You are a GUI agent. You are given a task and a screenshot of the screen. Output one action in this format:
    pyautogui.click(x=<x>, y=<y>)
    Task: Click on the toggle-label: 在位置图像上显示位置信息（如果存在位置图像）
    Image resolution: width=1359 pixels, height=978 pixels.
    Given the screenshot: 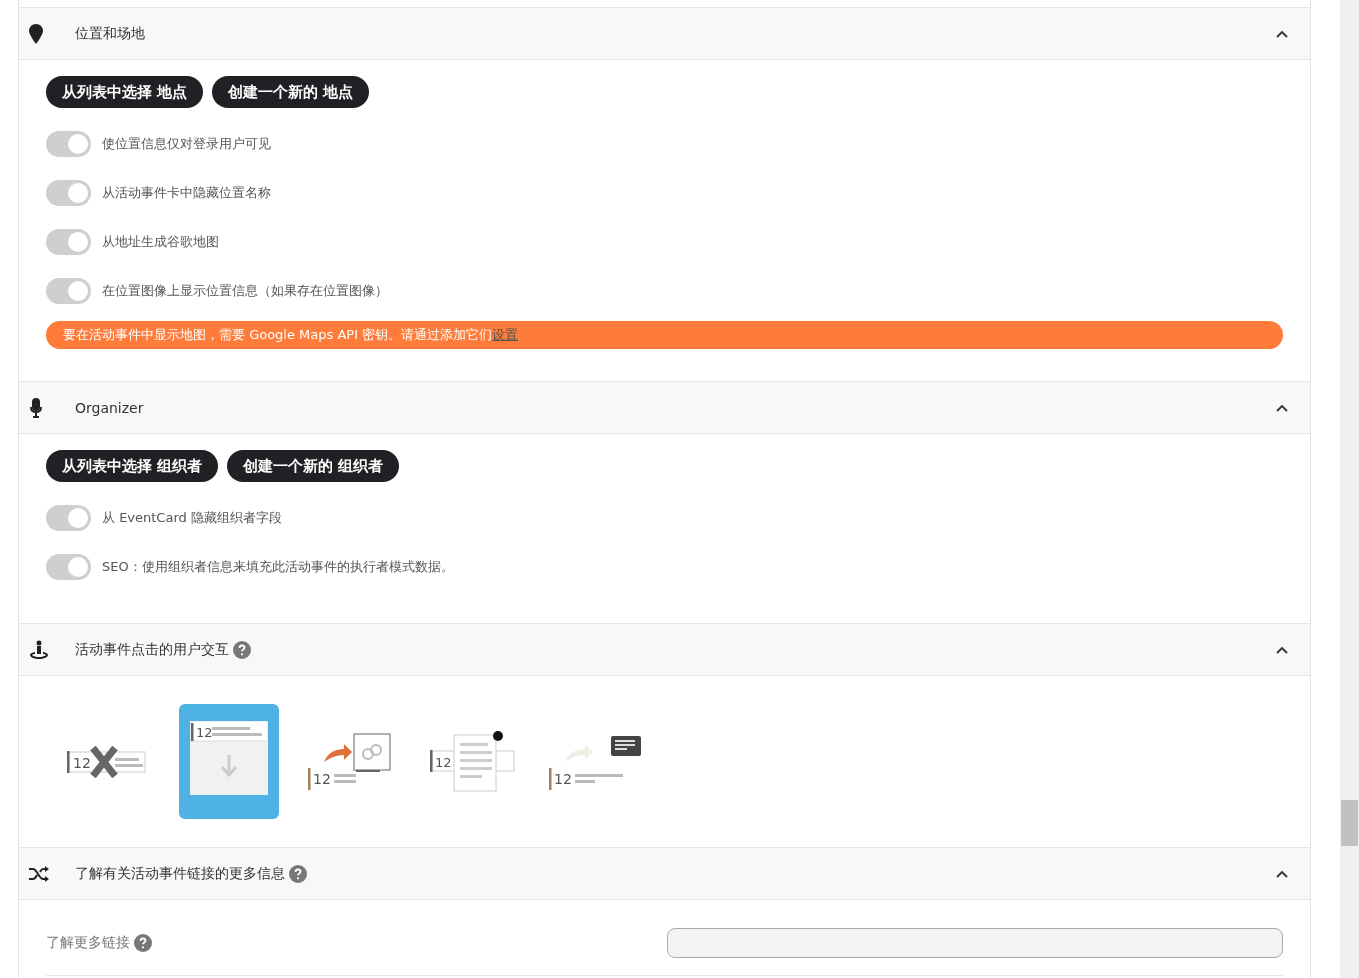 What is the action you would take?
    pyautogui.click(x=245, y=290)
    